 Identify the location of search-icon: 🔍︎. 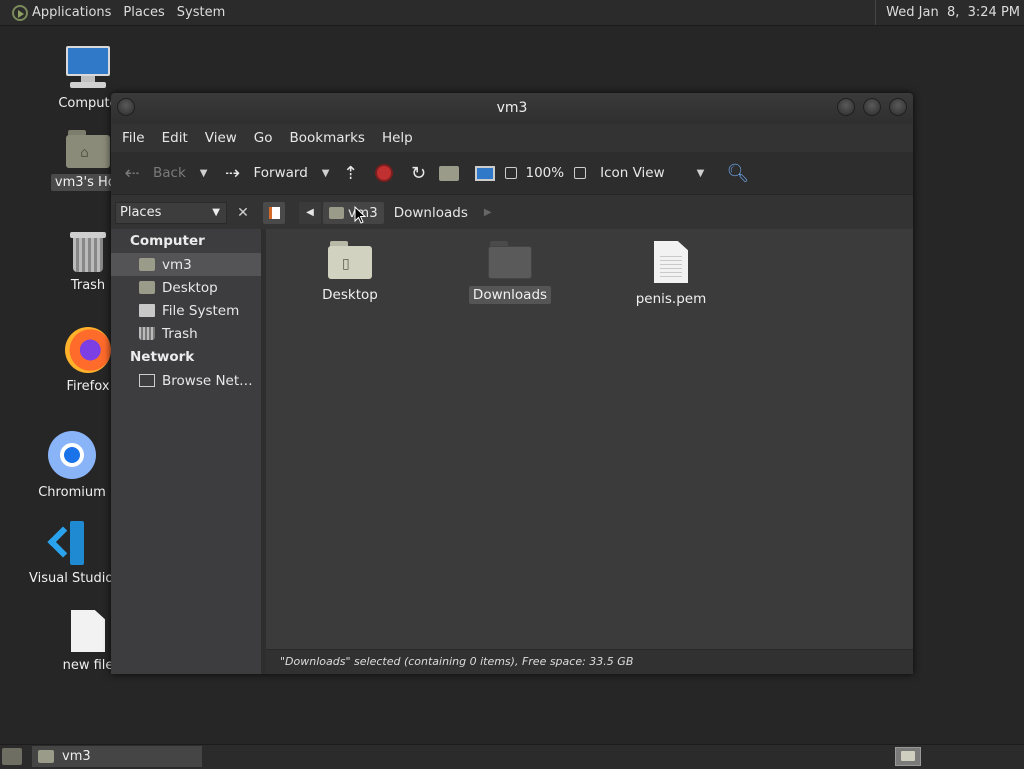
(737, 173).